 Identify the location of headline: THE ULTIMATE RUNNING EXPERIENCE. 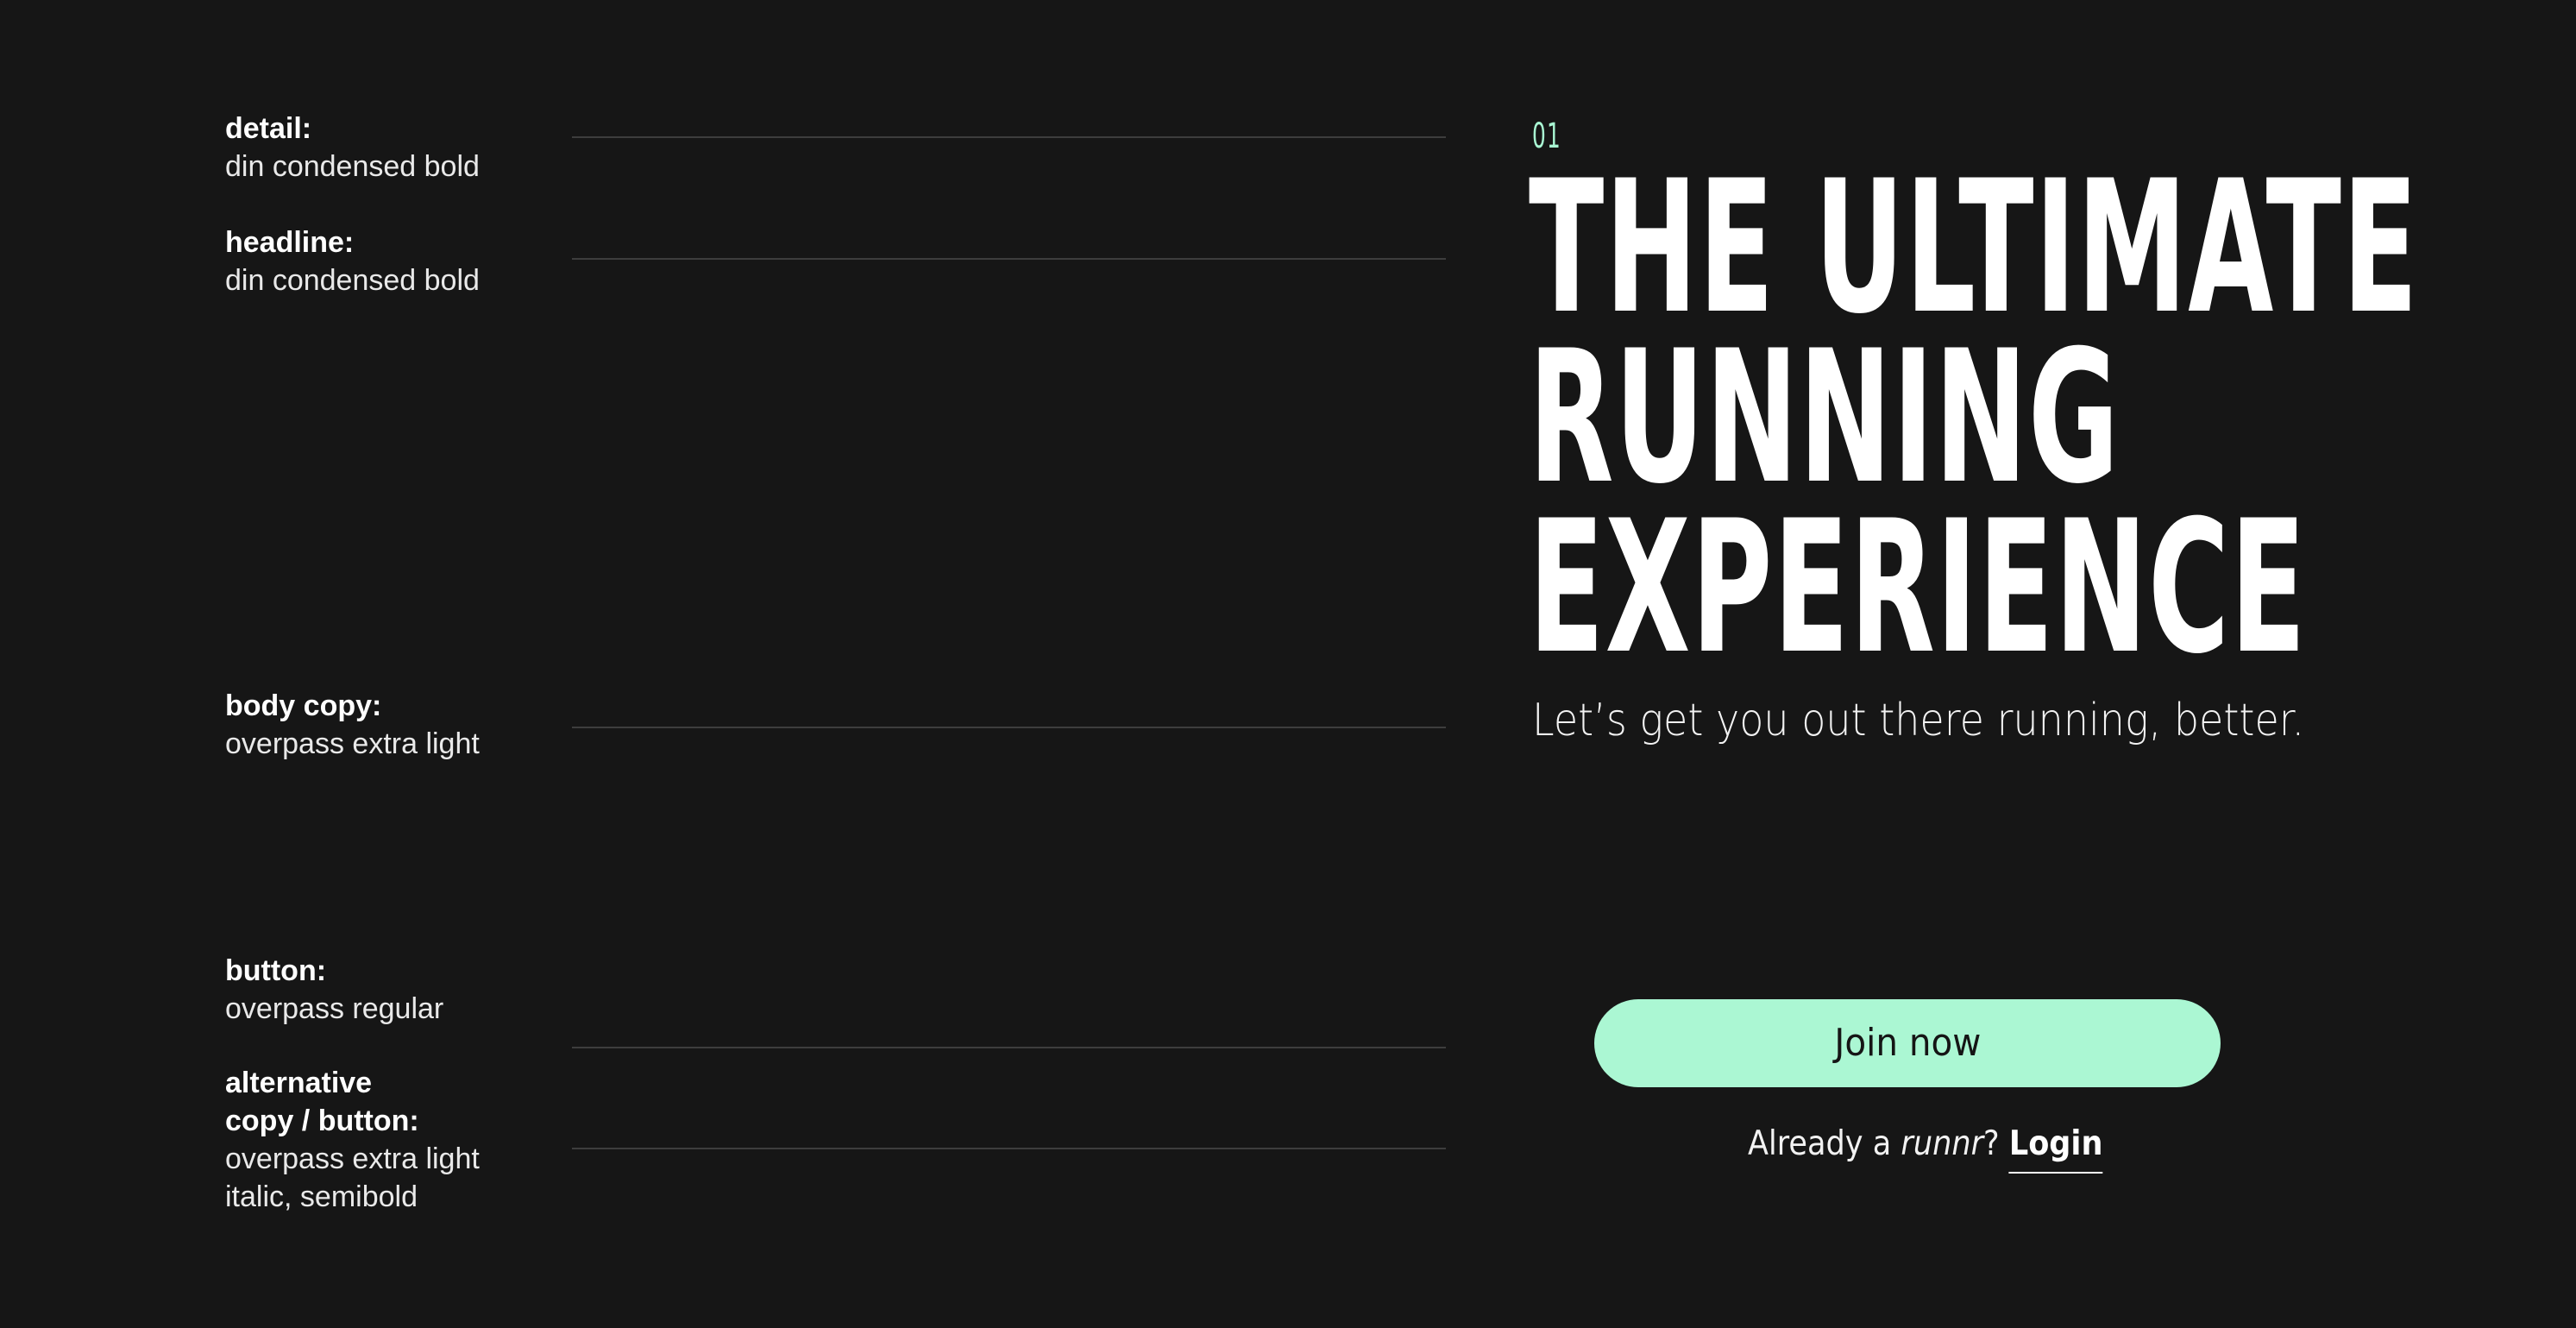
(1974, 417).